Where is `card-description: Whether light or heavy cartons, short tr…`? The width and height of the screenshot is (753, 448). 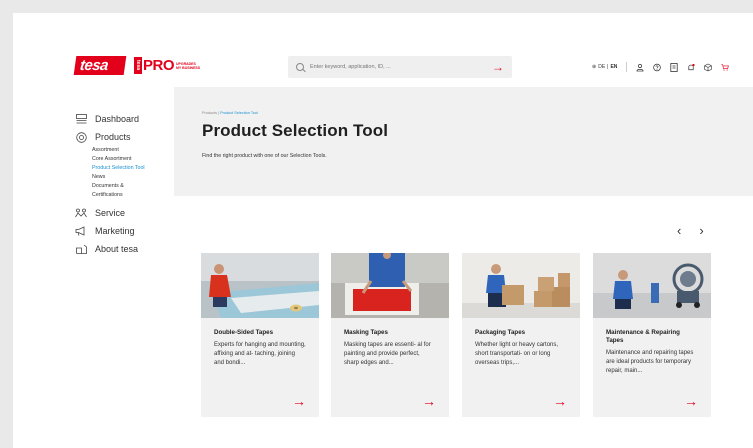
card-description: Whether light or heavy cartons, short tr… is located at coordinates (517, 354).